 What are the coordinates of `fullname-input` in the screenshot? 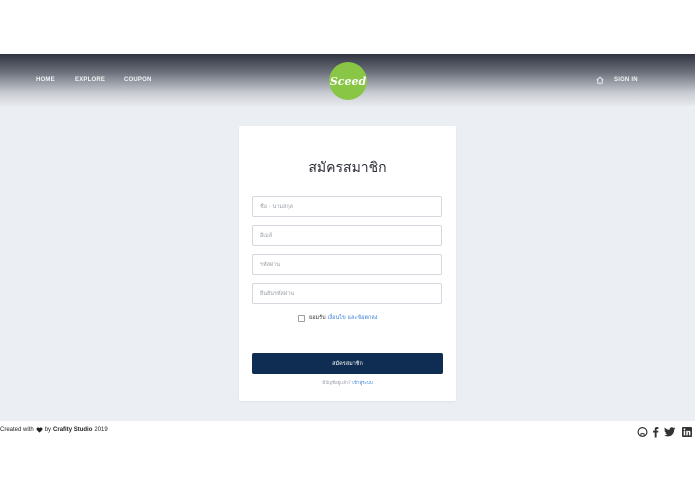 It's located at (347, 206).